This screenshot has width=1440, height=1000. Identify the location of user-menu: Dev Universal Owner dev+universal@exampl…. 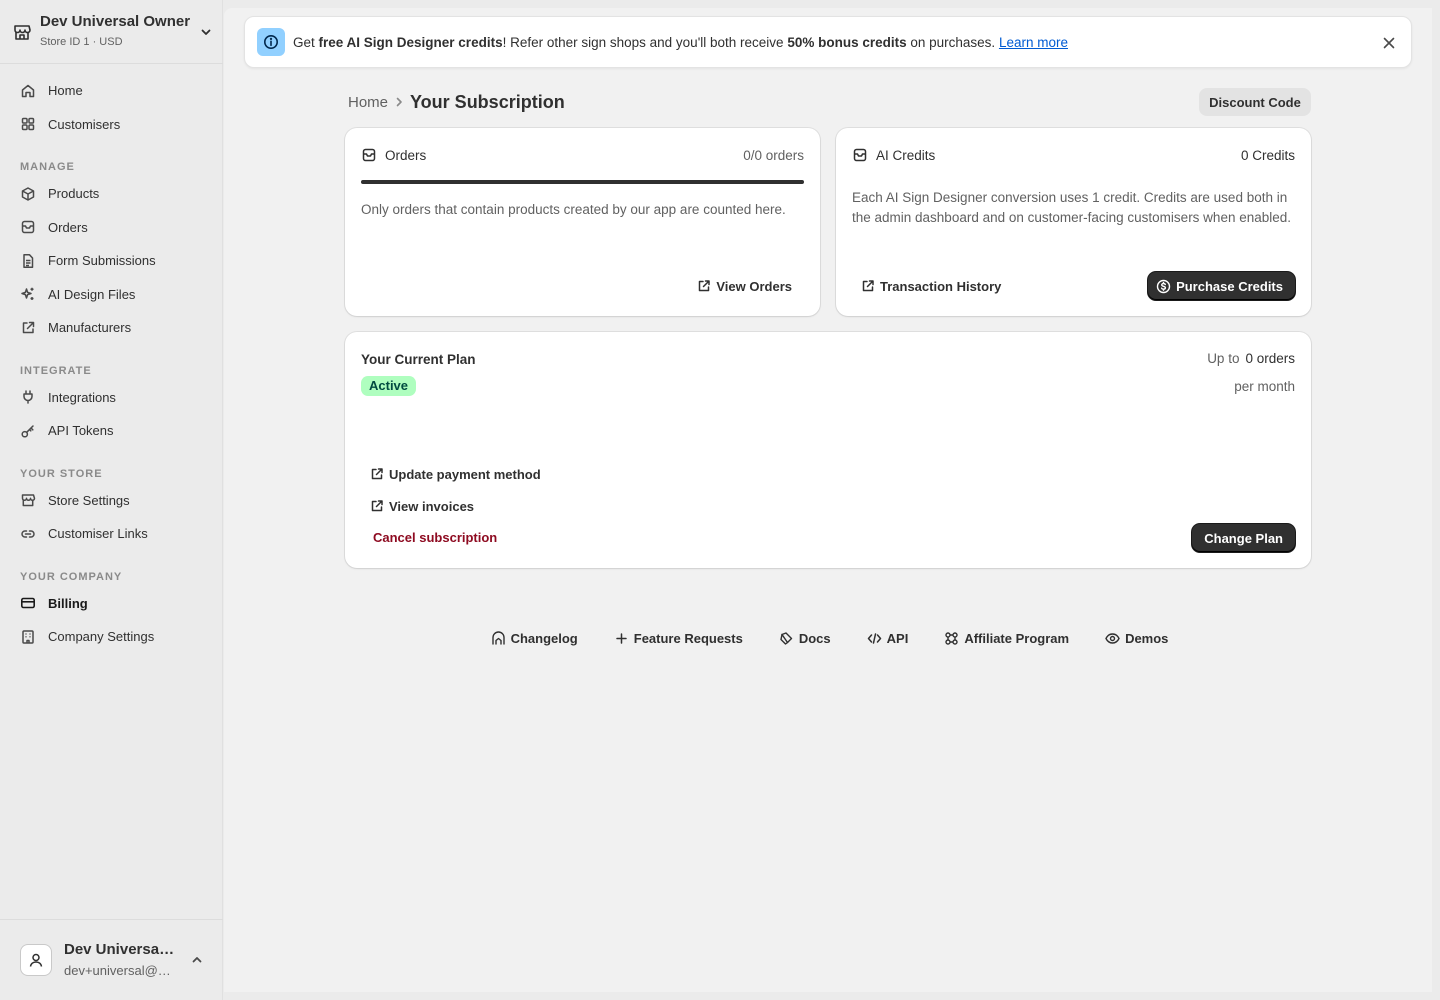
(111, 959).